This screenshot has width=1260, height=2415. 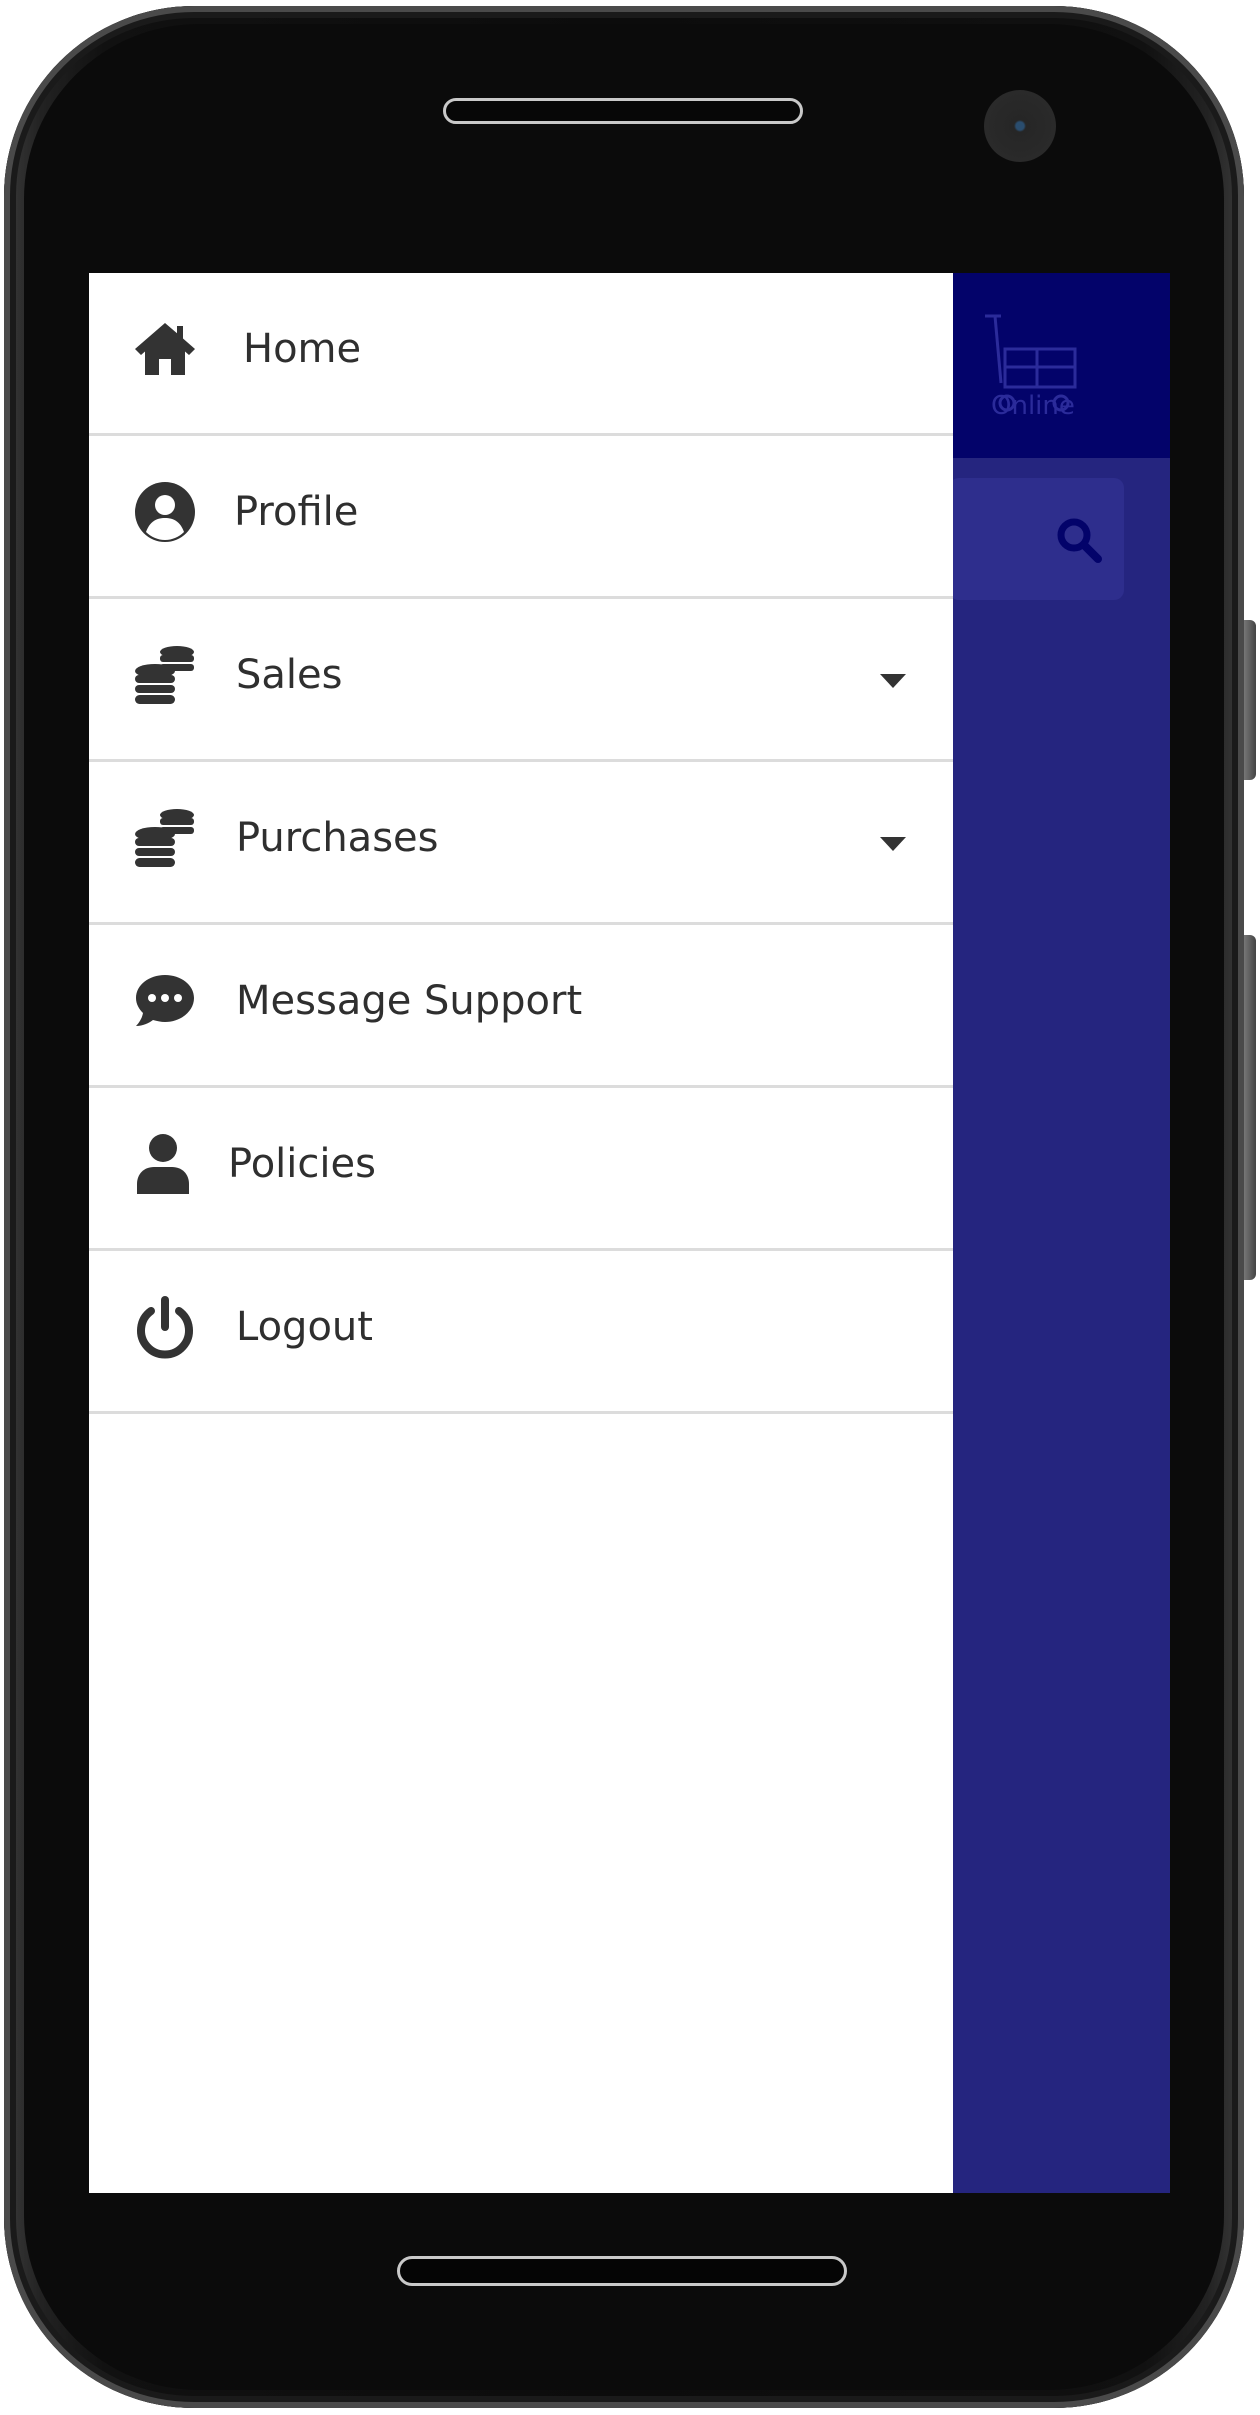 What do you see at coordinates (296, 512) in the screenshot?
I see `menu-item-label: Profile` at bounding box center [296, 512].